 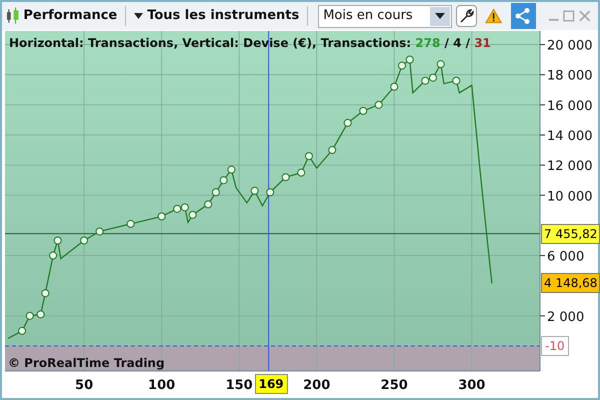 What do you see at coordinates (368, 16) in the screenshot?
I see `period-value: Mois en cours` at bounding box center [368, 16].